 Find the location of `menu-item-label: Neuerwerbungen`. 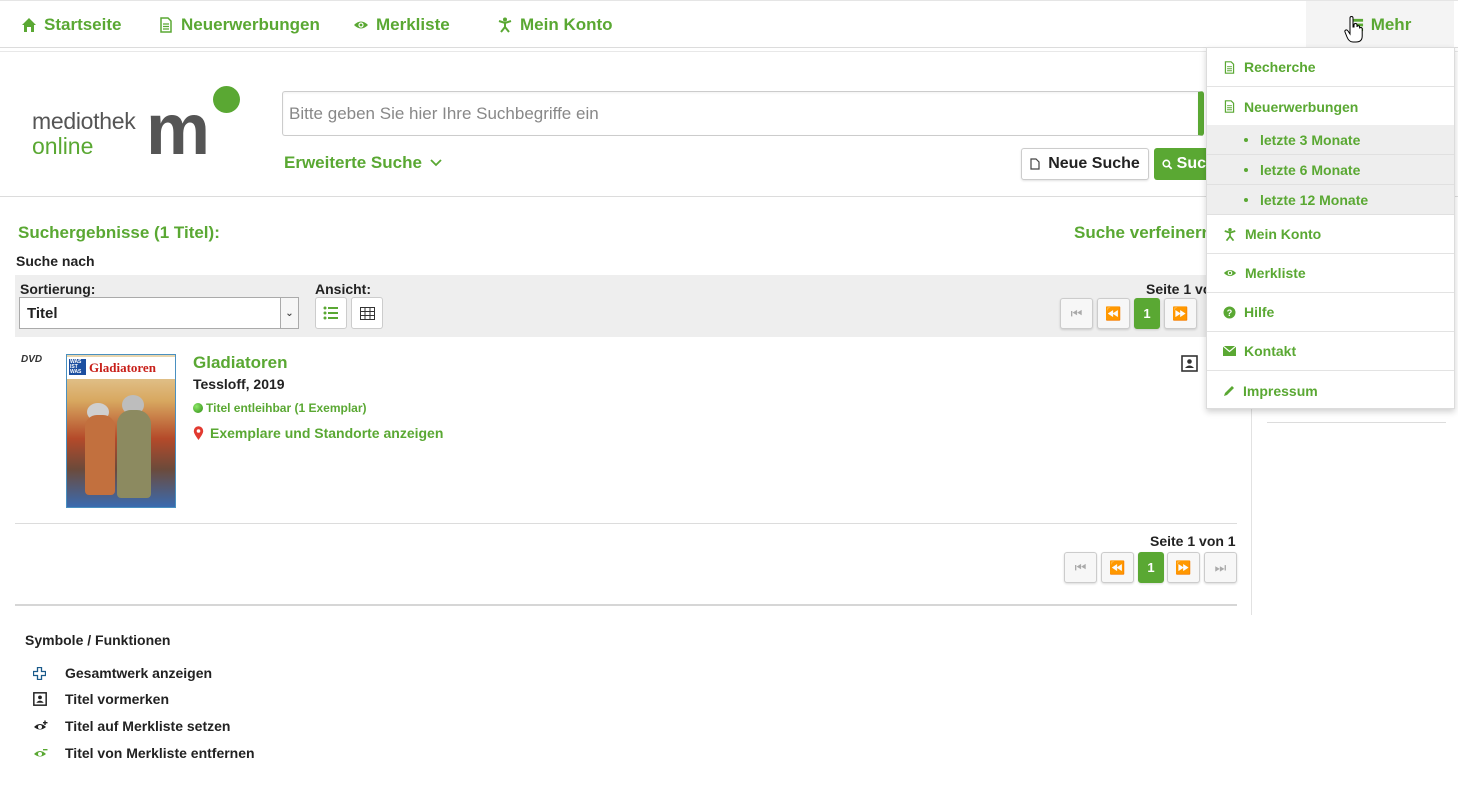

menu-item-label: Neuerwerbungen is located at coordinates (1301, 106).